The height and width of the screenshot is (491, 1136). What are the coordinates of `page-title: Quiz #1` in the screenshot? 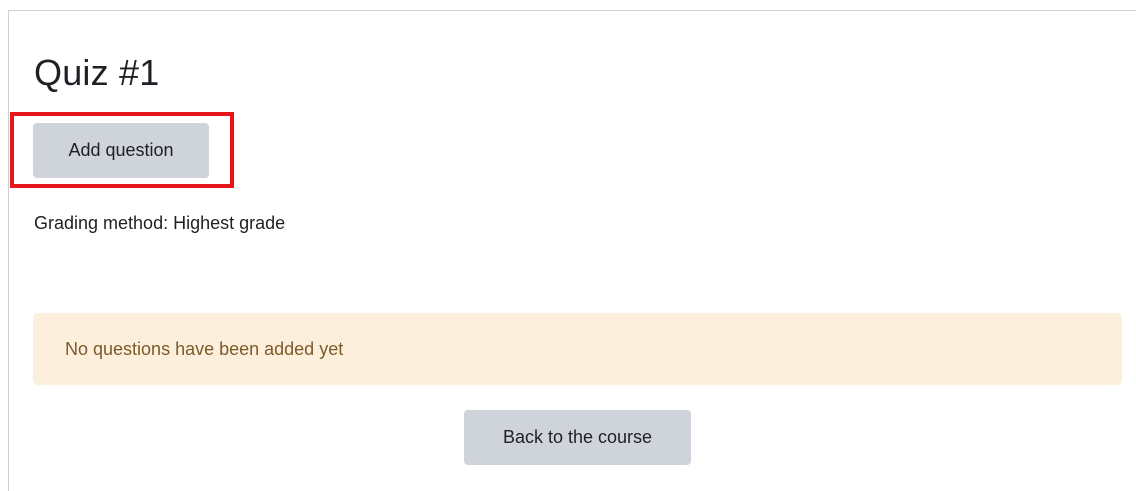 It's located at (97, 72).